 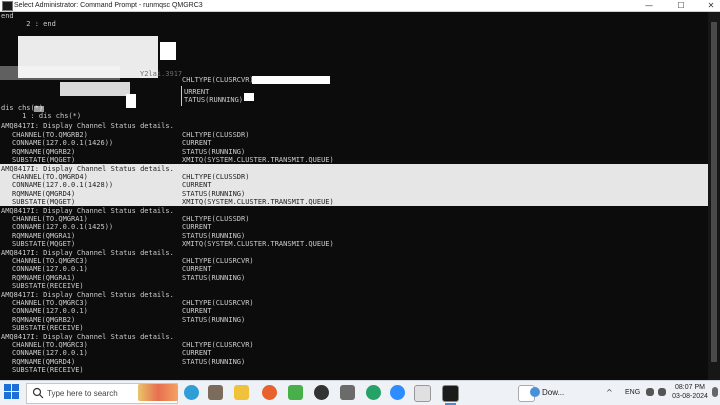 What do you see at coordinates (681, 5) in the screenshot?
I see `maximize-button: ☐` at bounding box center [681, 5].